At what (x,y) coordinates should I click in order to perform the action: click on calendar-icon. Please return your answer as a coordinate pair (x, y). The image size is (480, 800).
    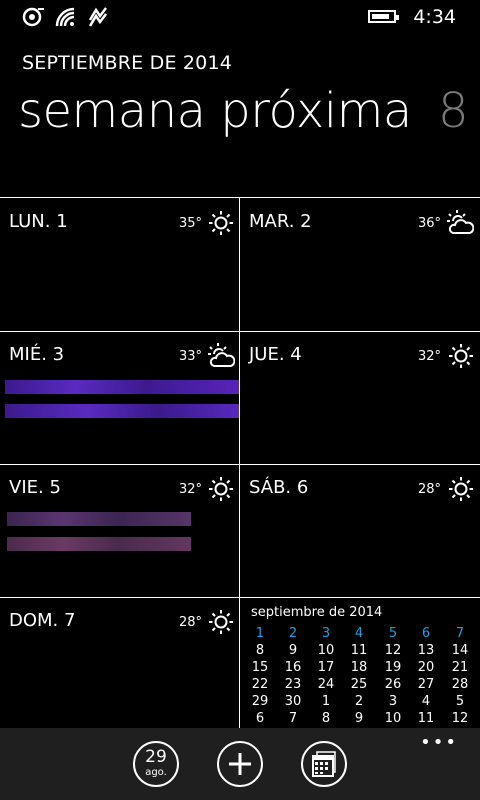
    Looking at the image, I should click on (324, 764).